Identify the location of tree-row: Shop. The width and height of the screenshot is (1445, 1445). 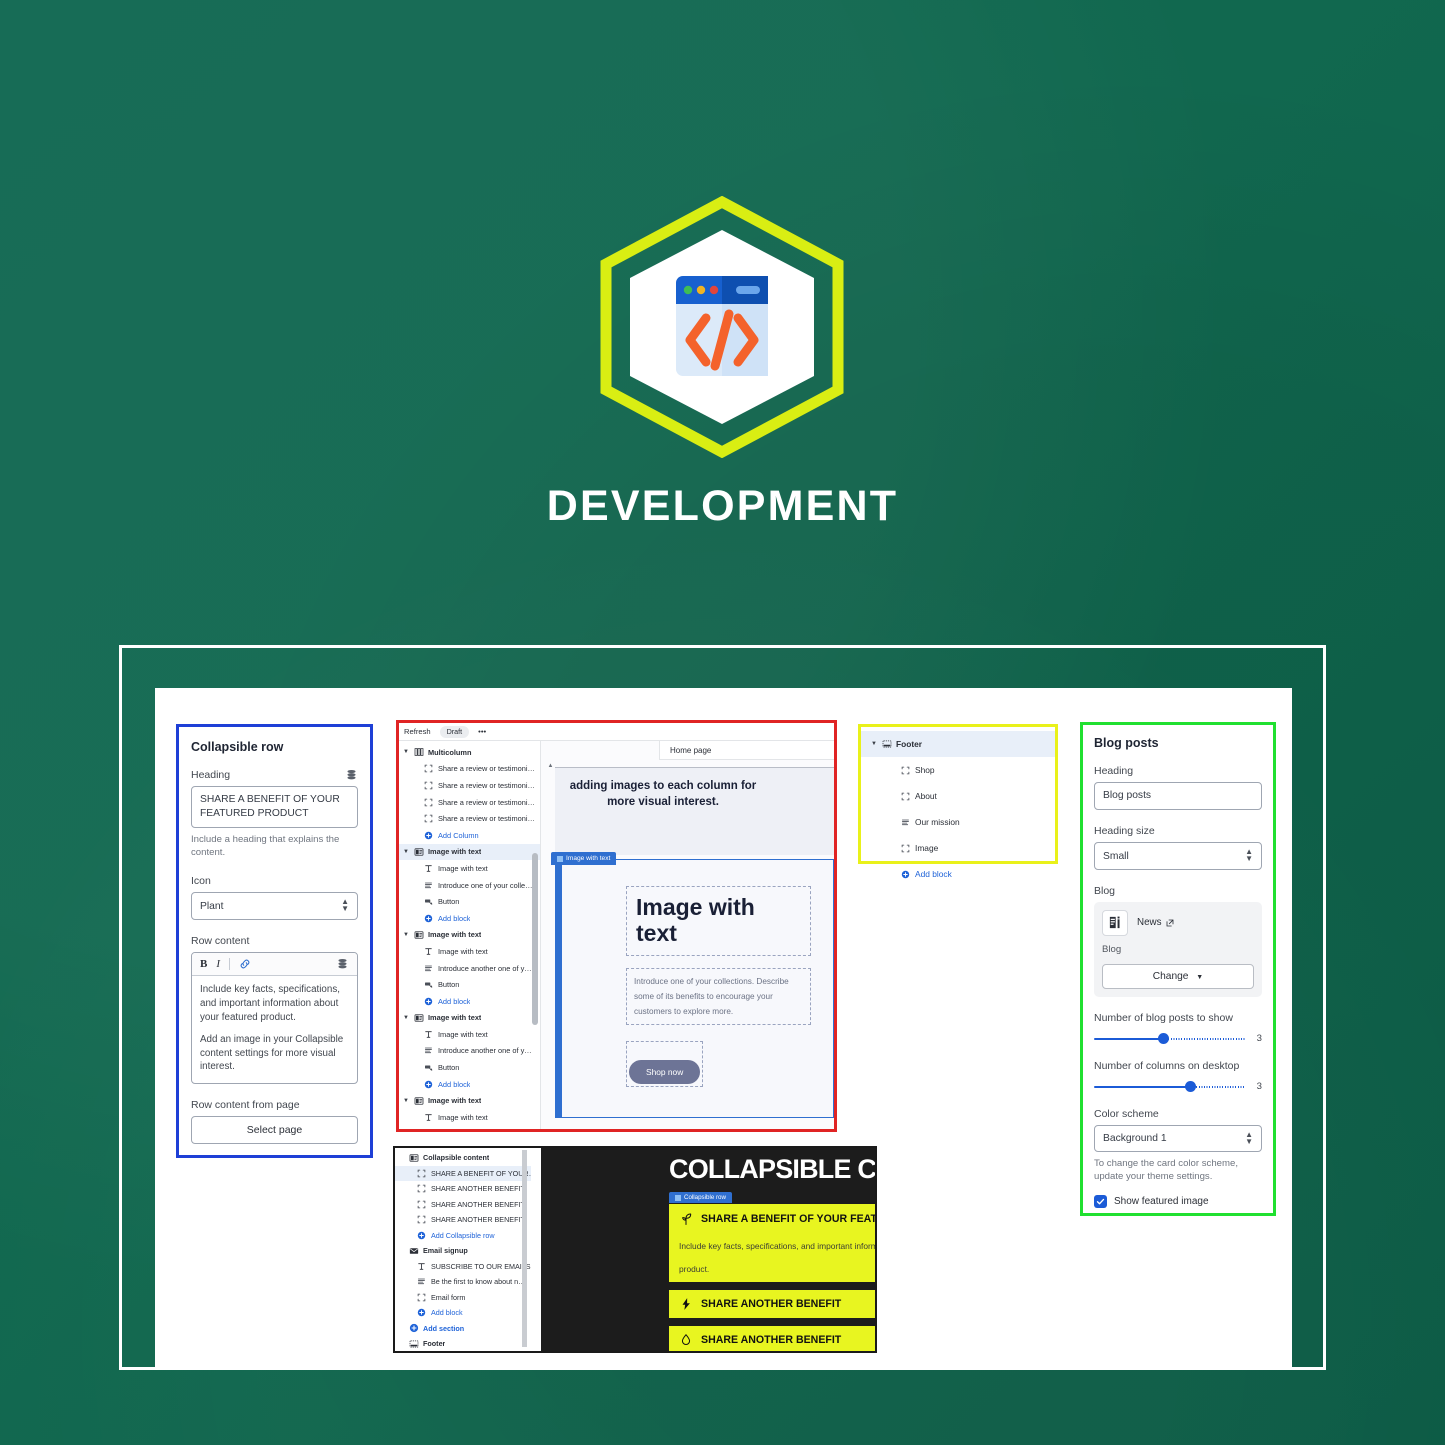
(958, 770).